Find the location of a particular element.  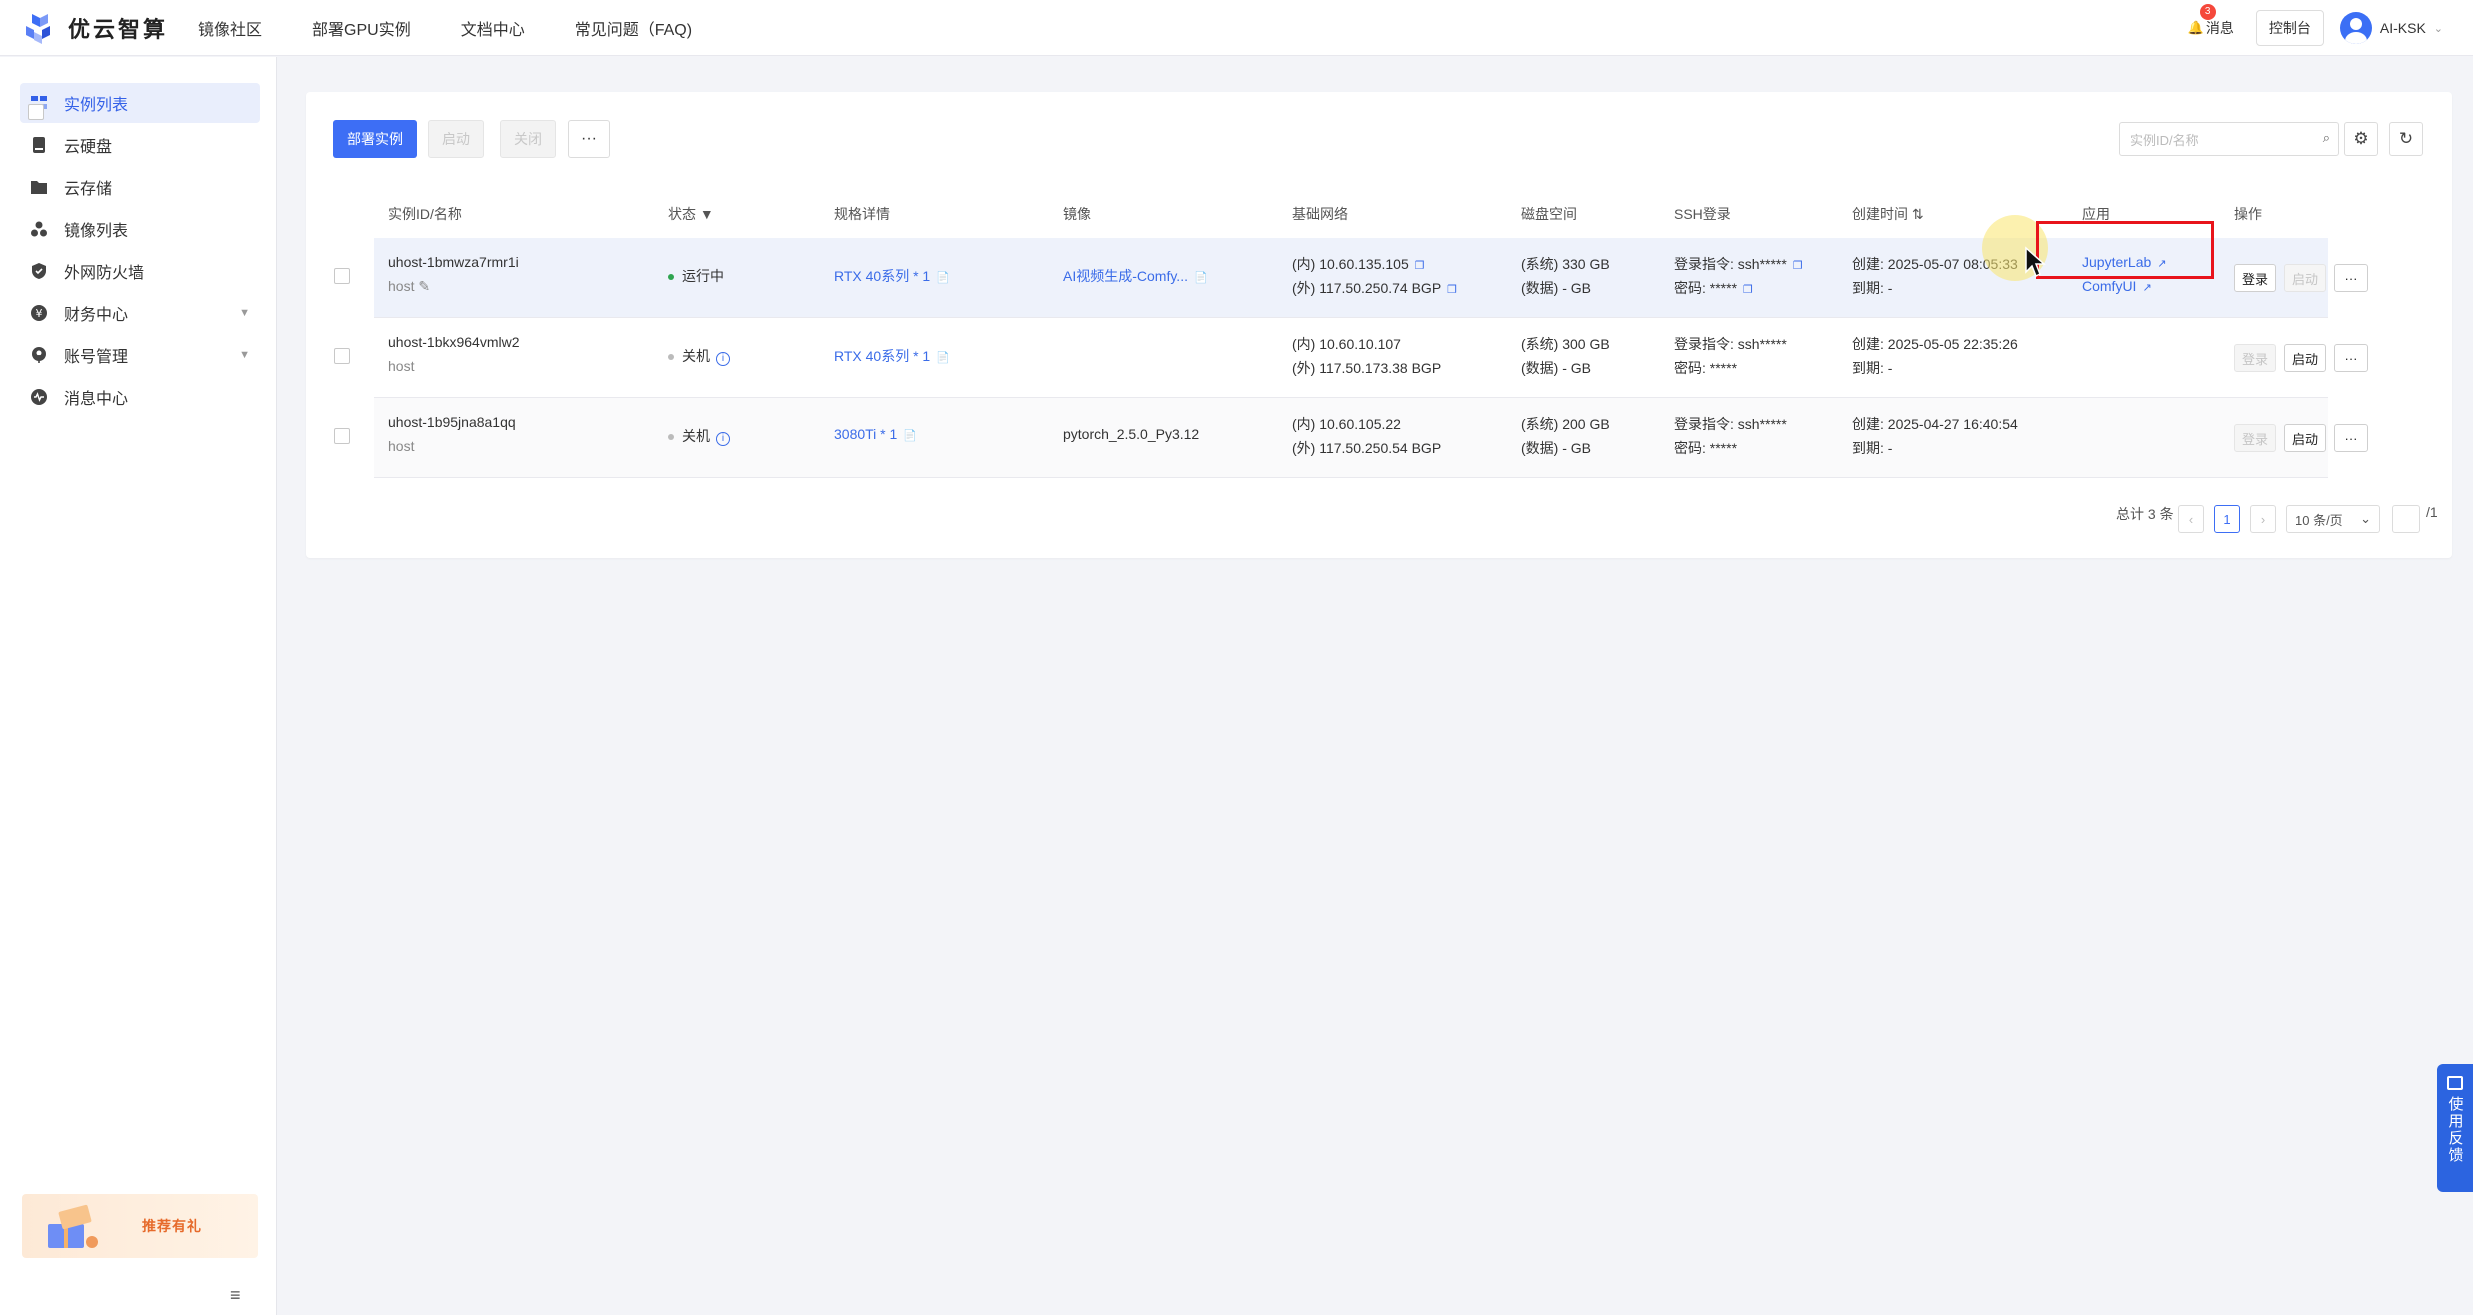

refresh-button: ↻ is located at coordinates (2406, 139).